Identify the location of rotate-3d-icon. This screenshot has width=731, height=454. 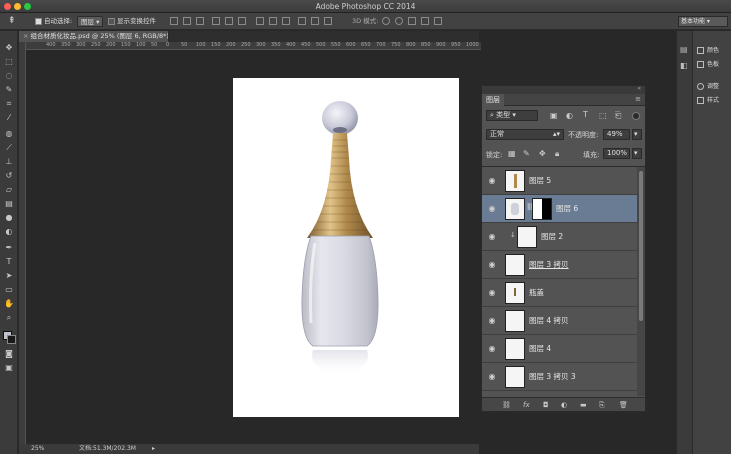
(386, 21).